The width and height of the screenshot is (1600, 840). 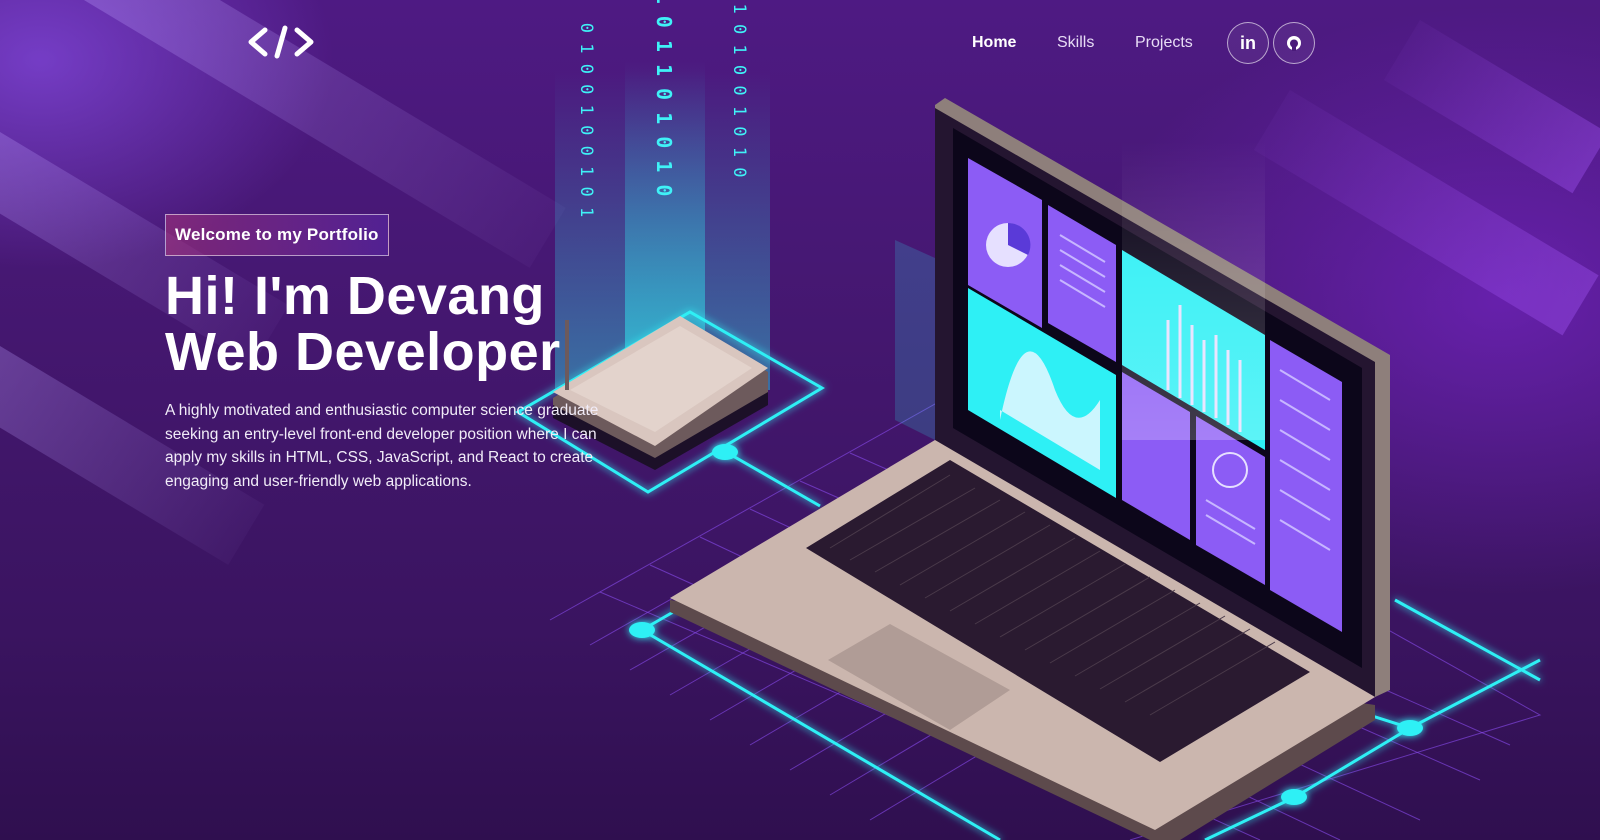 What do you see at coordinates (1075, 43) in the screenshot?
I see `nav-link-skills: Skills` at bounding box center [1075, 43].